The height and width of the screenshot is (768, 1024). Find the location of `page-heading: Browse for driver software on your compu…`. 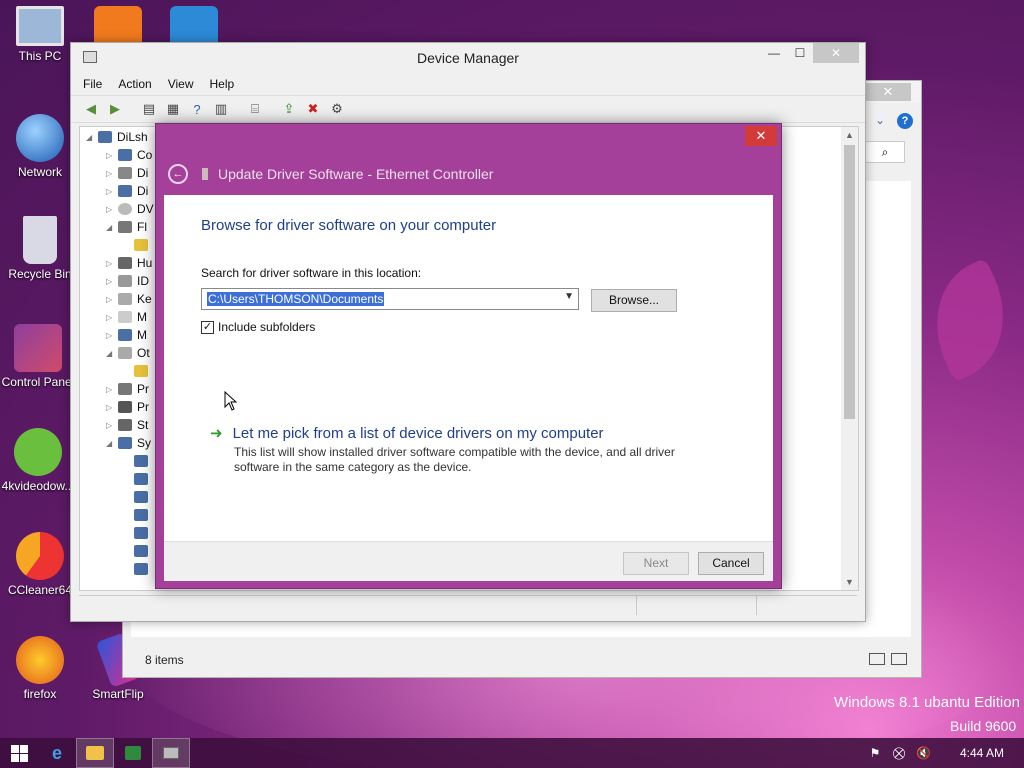

page-heading: Browse for driver software on your compu… is located at coordinates (349, 225).